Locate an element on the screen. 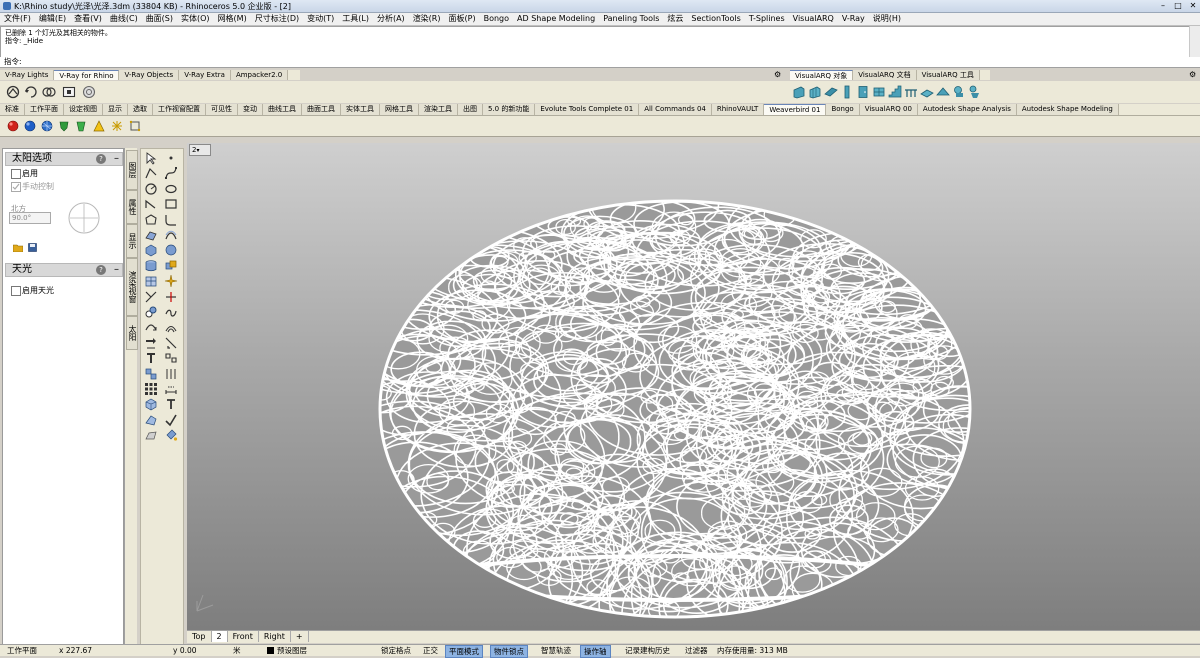 The height and width of the screenshot is (658, 1200). stair-icon is located at coordinates (895, 92).